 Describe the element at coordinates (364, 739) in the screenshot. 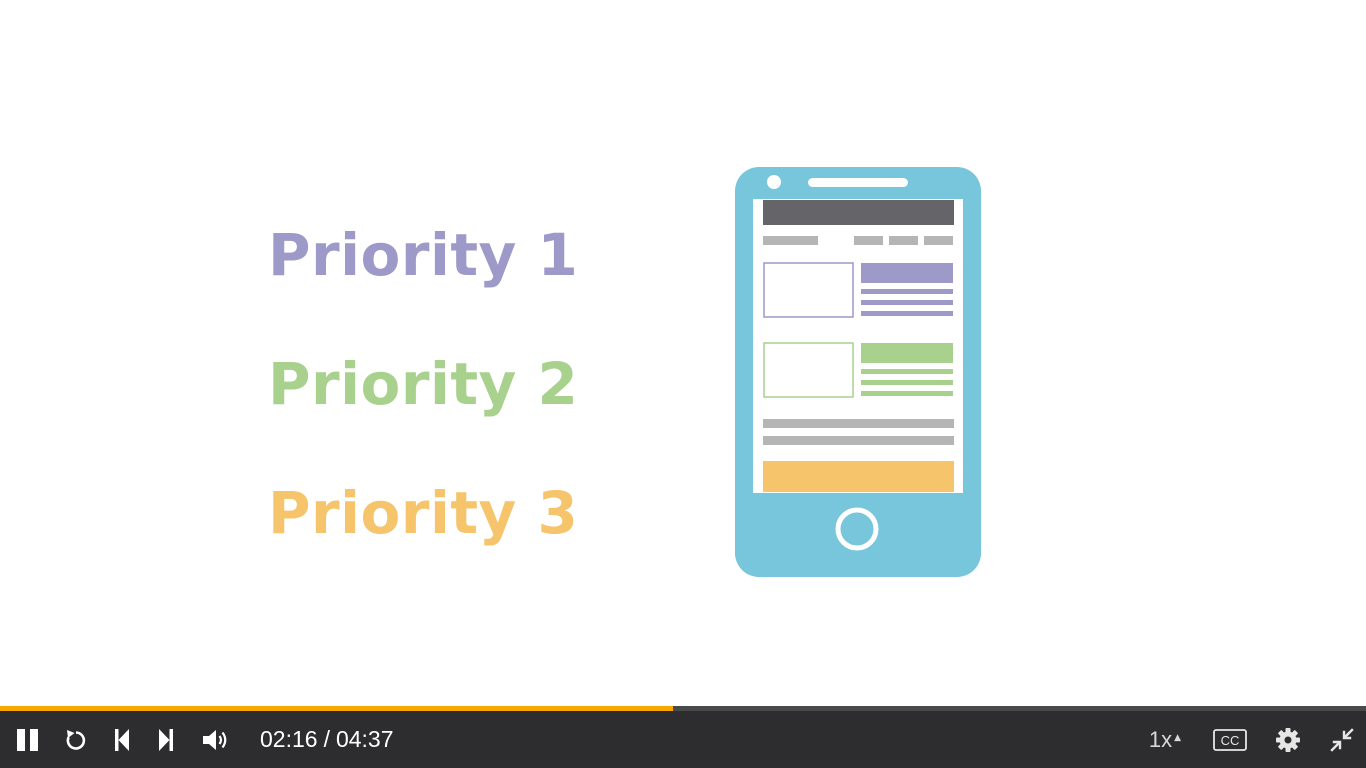

I see `duration: 04:37` at that location.